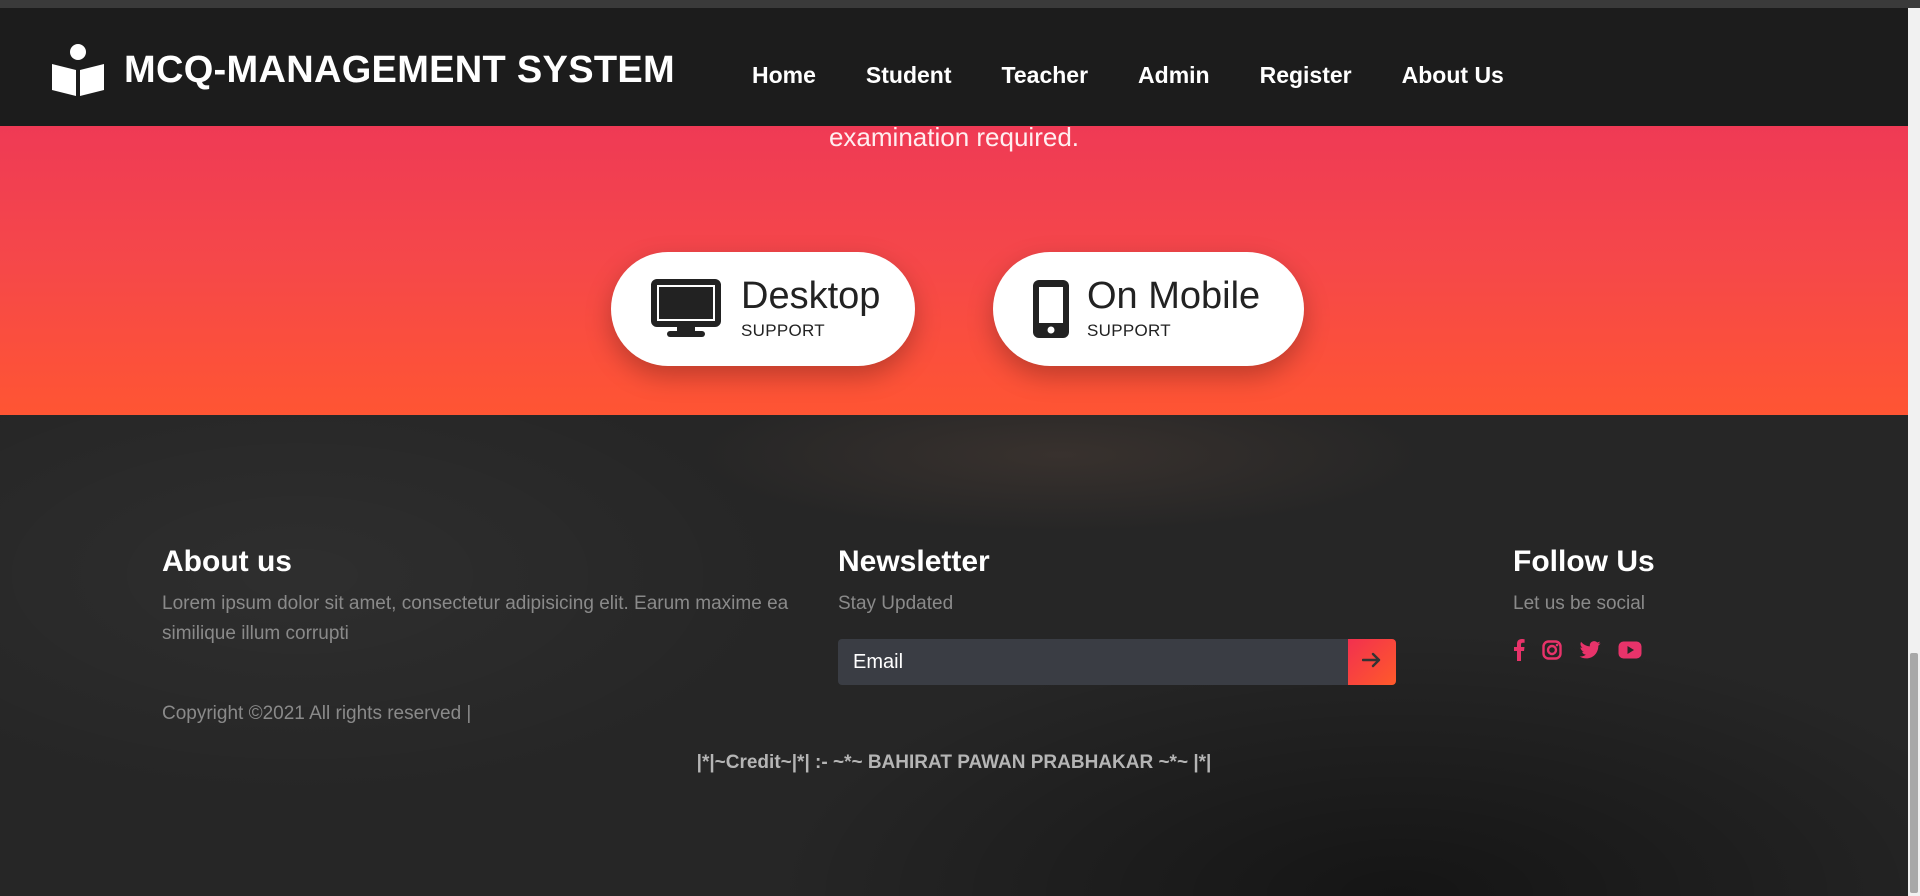 Image resolution: width=1920 pixels, height=896 pixels. What do you see at coordinates (1045, 75) in the screenshot?
I see `nav-teacher: Teacher` at bounding box center [1045, 75].